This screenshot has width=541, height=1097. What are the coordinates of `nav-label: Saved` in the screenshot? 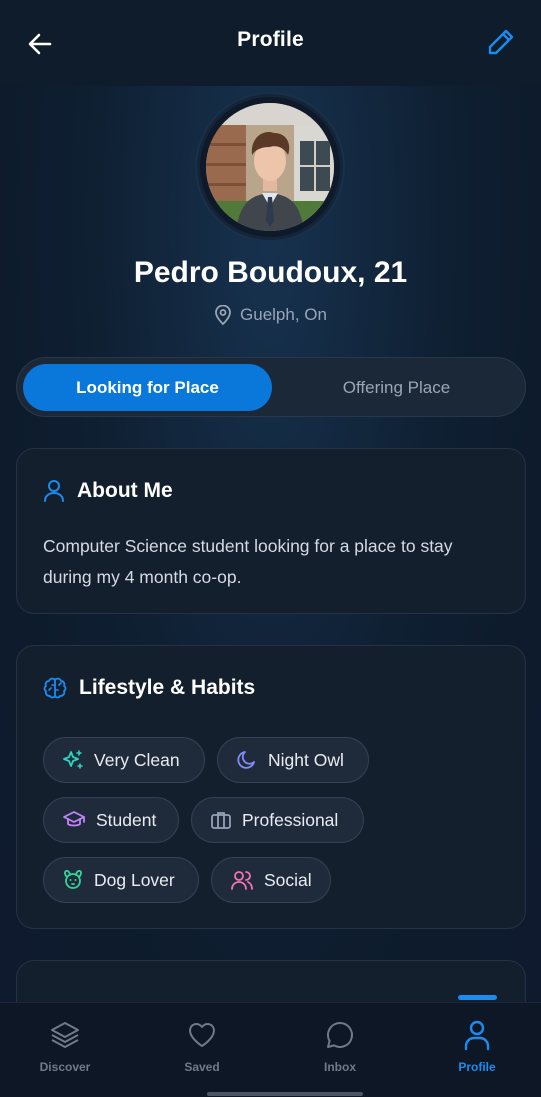 It's located at (202, 1067).